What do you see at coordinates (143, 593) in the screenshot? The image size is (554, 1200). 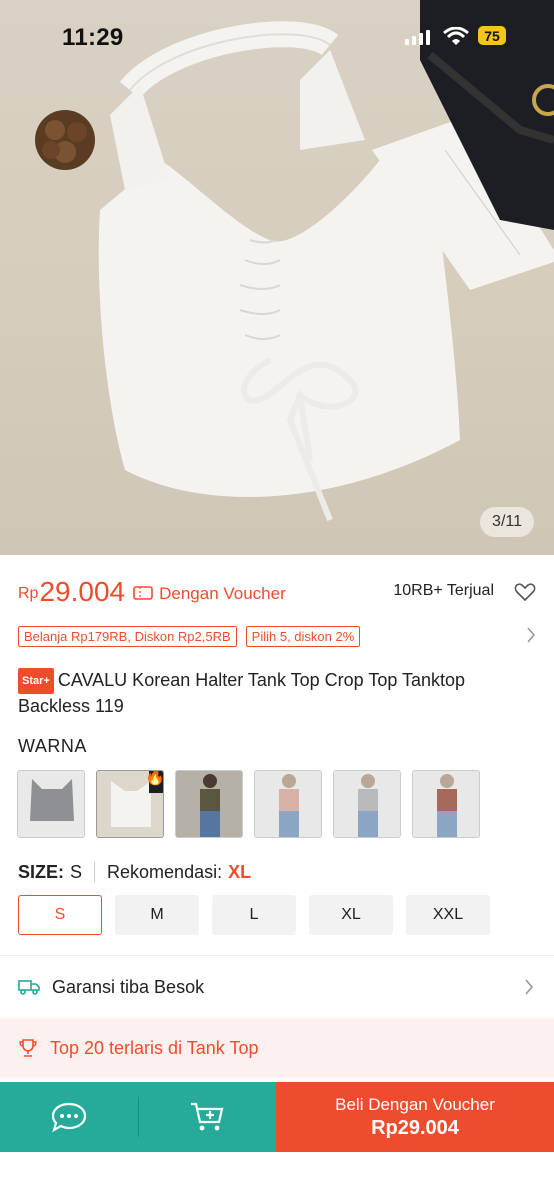 I see `voucher-icon` at bounding box center [143, 593].